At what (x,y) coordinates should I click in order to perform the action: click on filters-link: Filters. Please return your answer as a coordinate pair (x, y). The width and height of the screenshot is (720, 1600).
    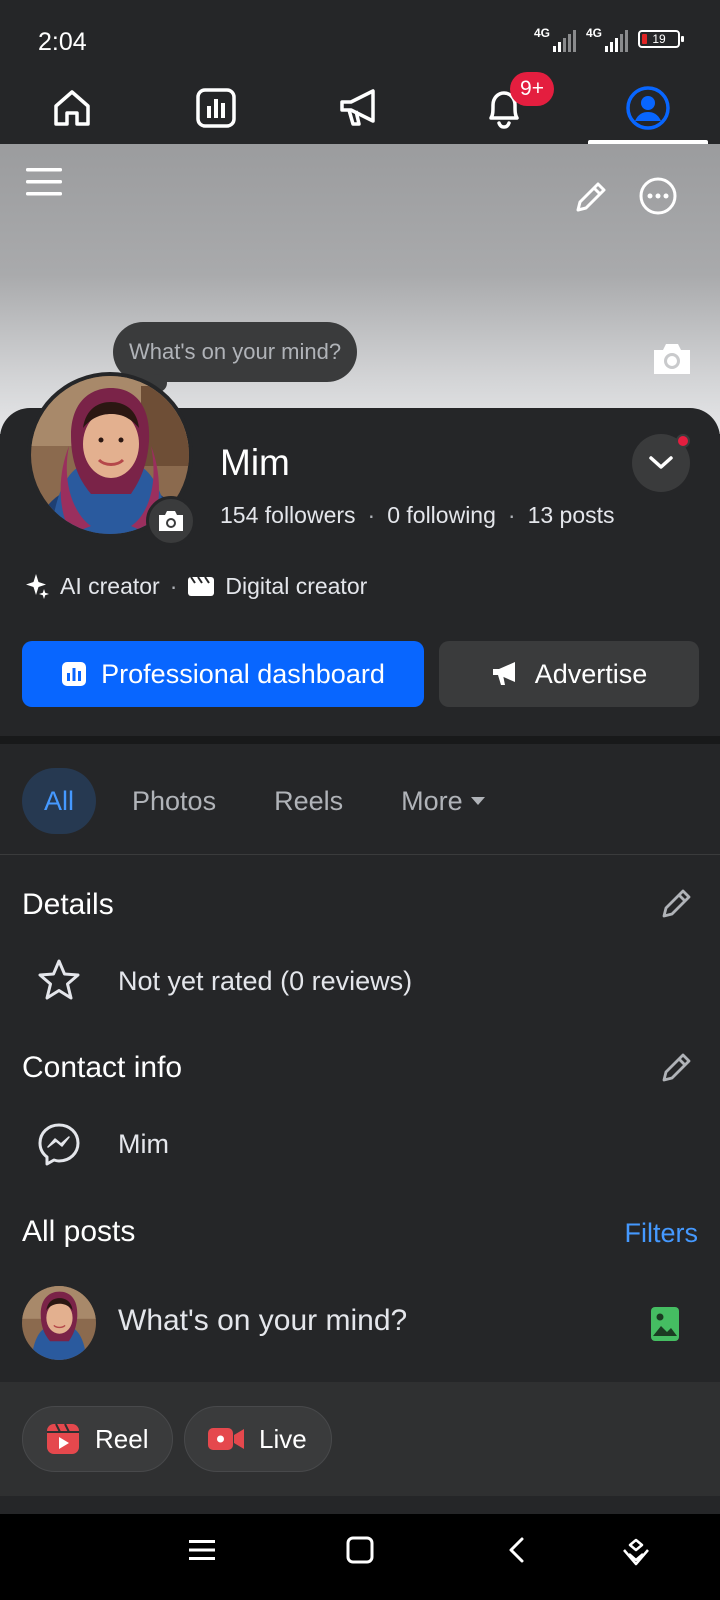
    Looking at the image, I should click on (662, 1233).